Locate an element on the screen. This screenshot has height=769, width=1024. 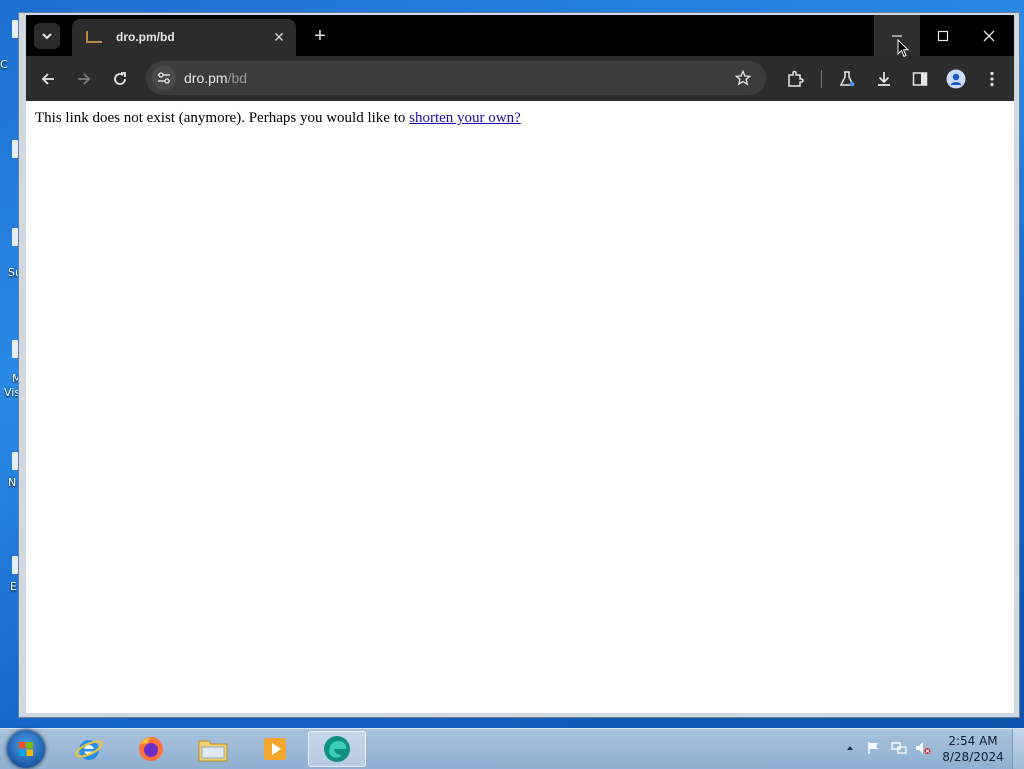
tray-volume is located at coordinates (923, 748).